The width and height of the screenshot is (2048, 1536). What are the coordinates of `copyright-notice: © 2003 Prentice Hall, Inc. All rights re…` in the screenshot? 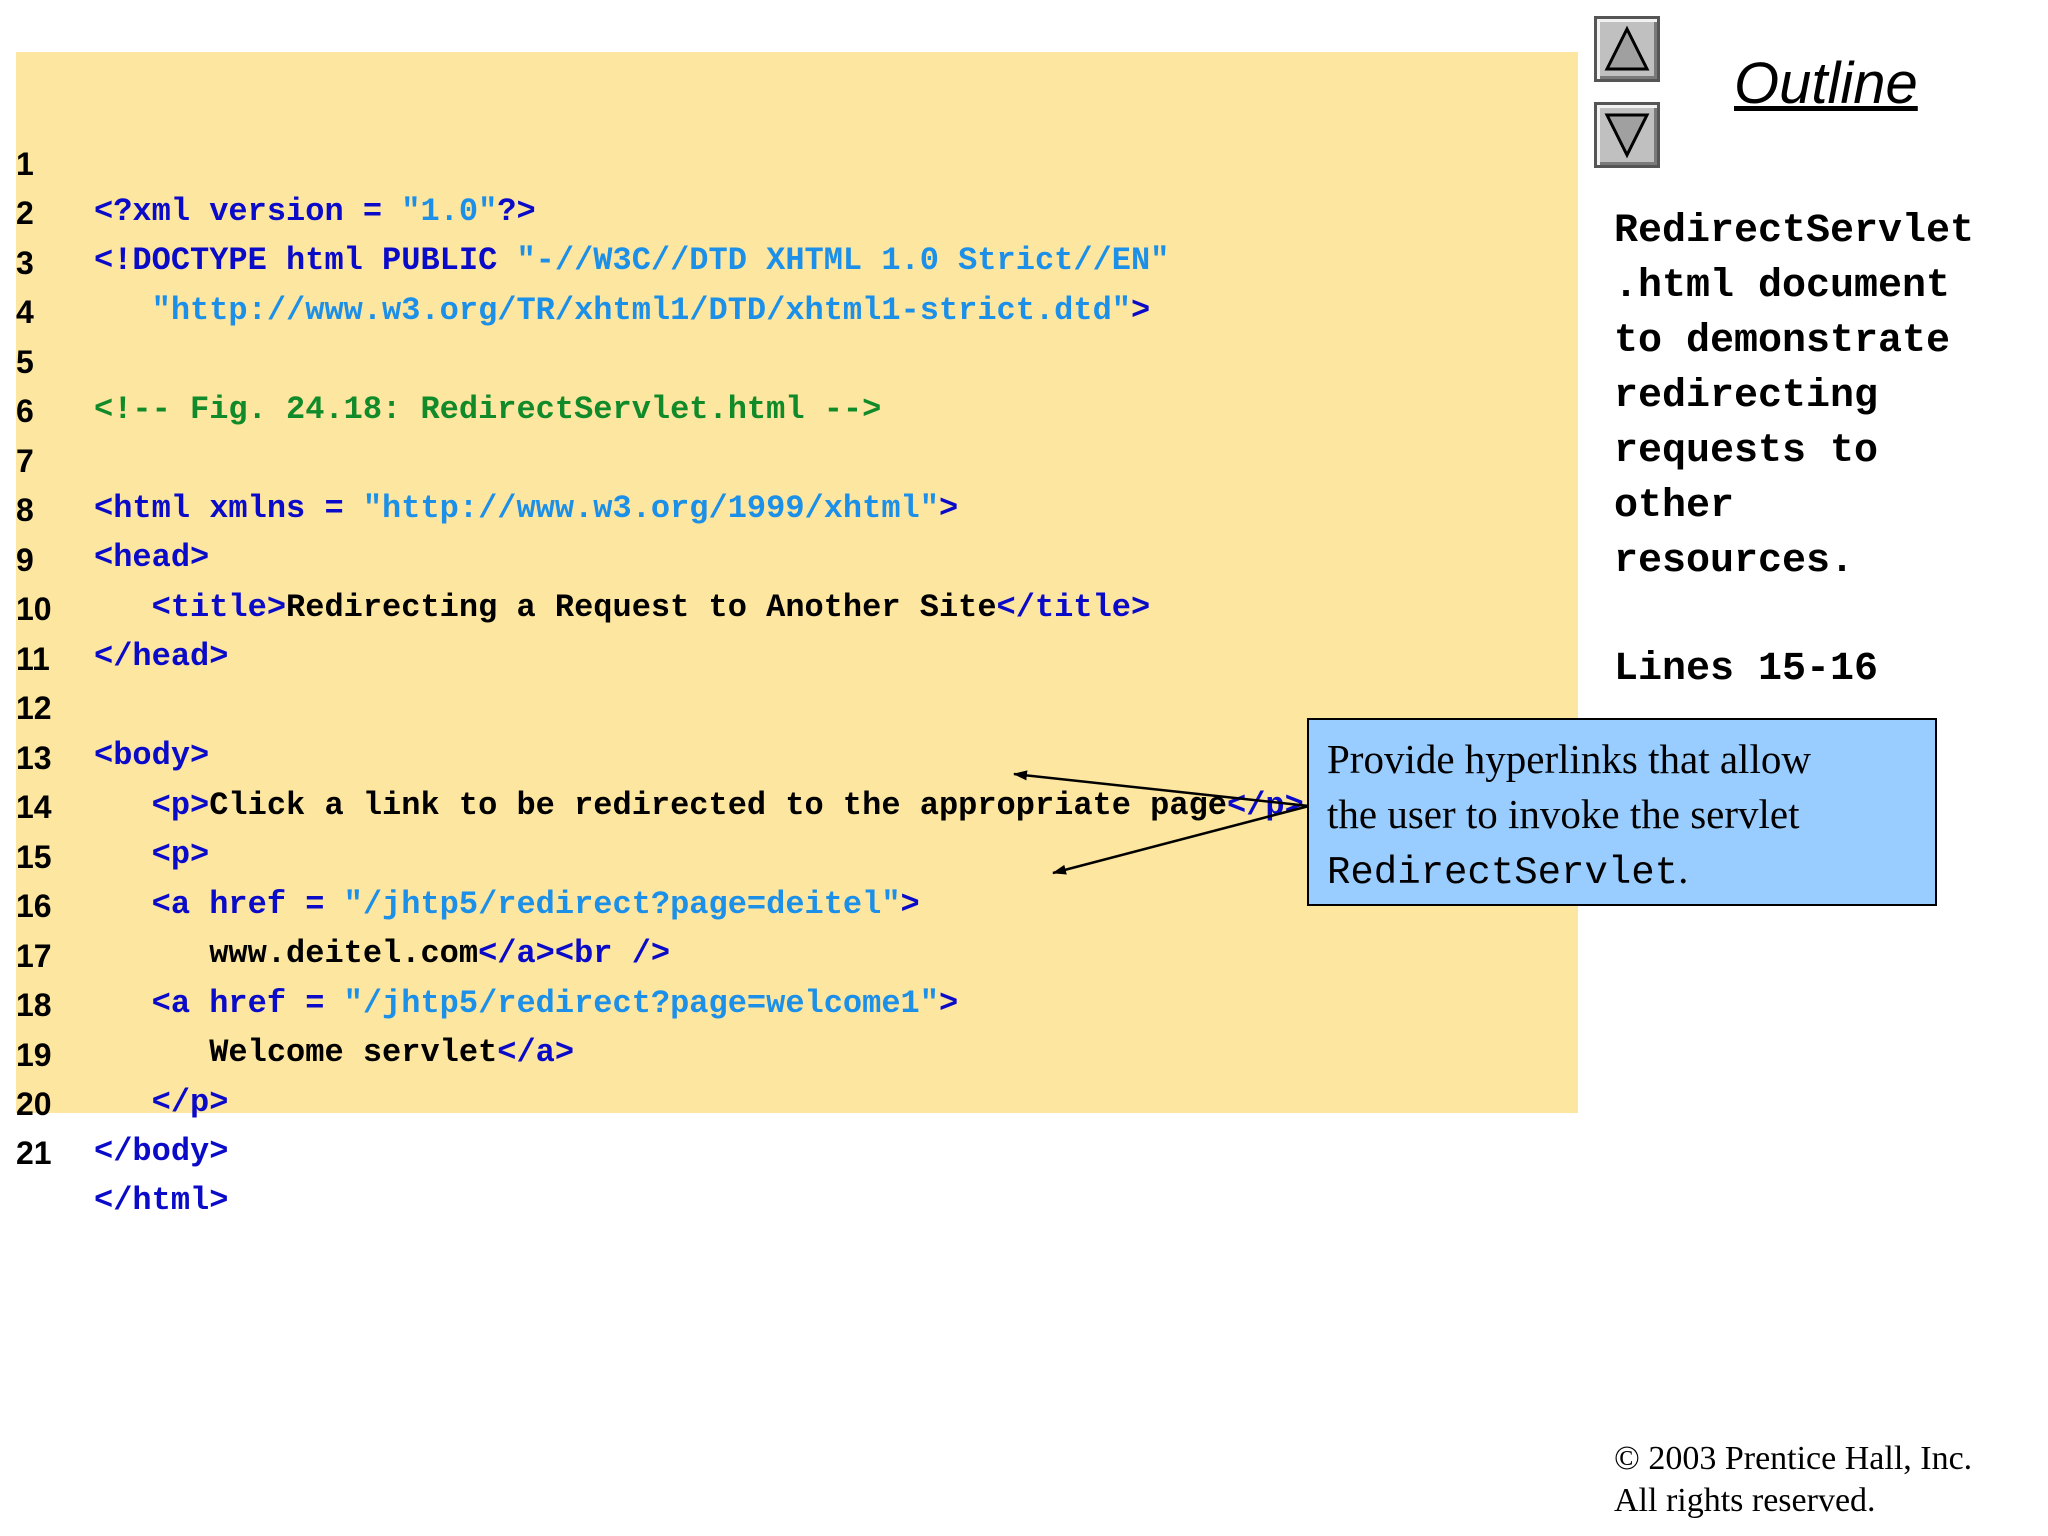 It's located at (1793, 1480).